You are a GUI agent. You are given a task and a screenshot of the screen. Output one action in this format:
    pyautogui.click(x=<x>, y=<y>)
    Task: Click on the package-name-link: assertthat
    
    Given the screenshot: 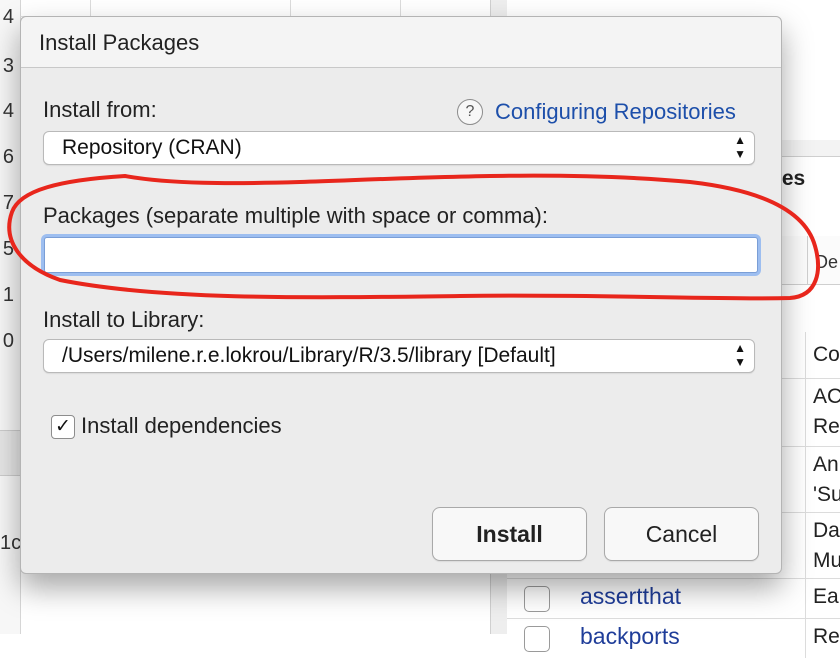 What is the action you would take?
    pyautogui.click(x=630, y=596)
    